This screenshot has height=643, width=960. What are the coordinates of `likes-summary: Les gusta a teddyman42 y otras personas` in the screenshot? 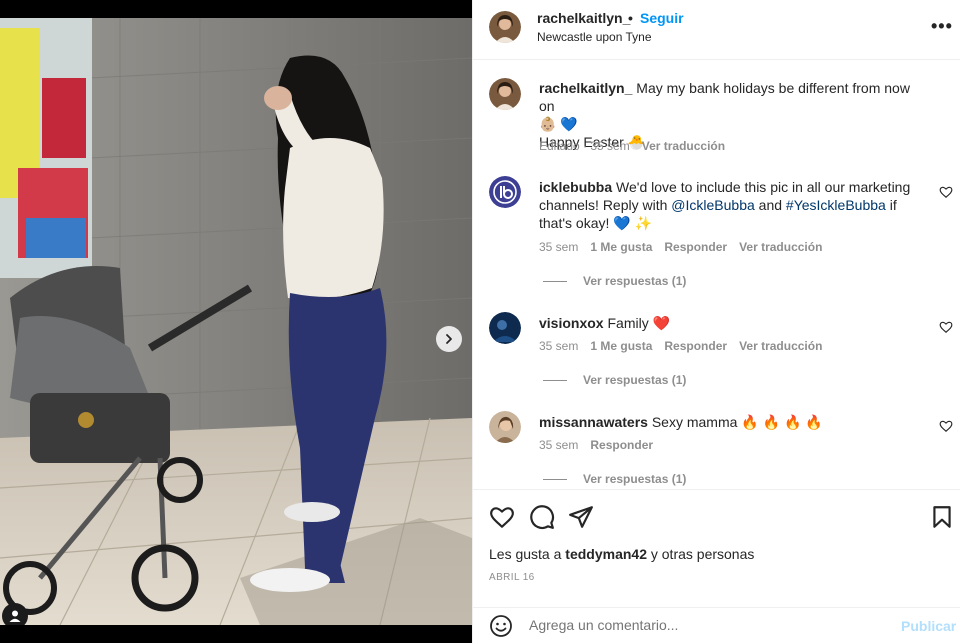 It's located at (621, 554).